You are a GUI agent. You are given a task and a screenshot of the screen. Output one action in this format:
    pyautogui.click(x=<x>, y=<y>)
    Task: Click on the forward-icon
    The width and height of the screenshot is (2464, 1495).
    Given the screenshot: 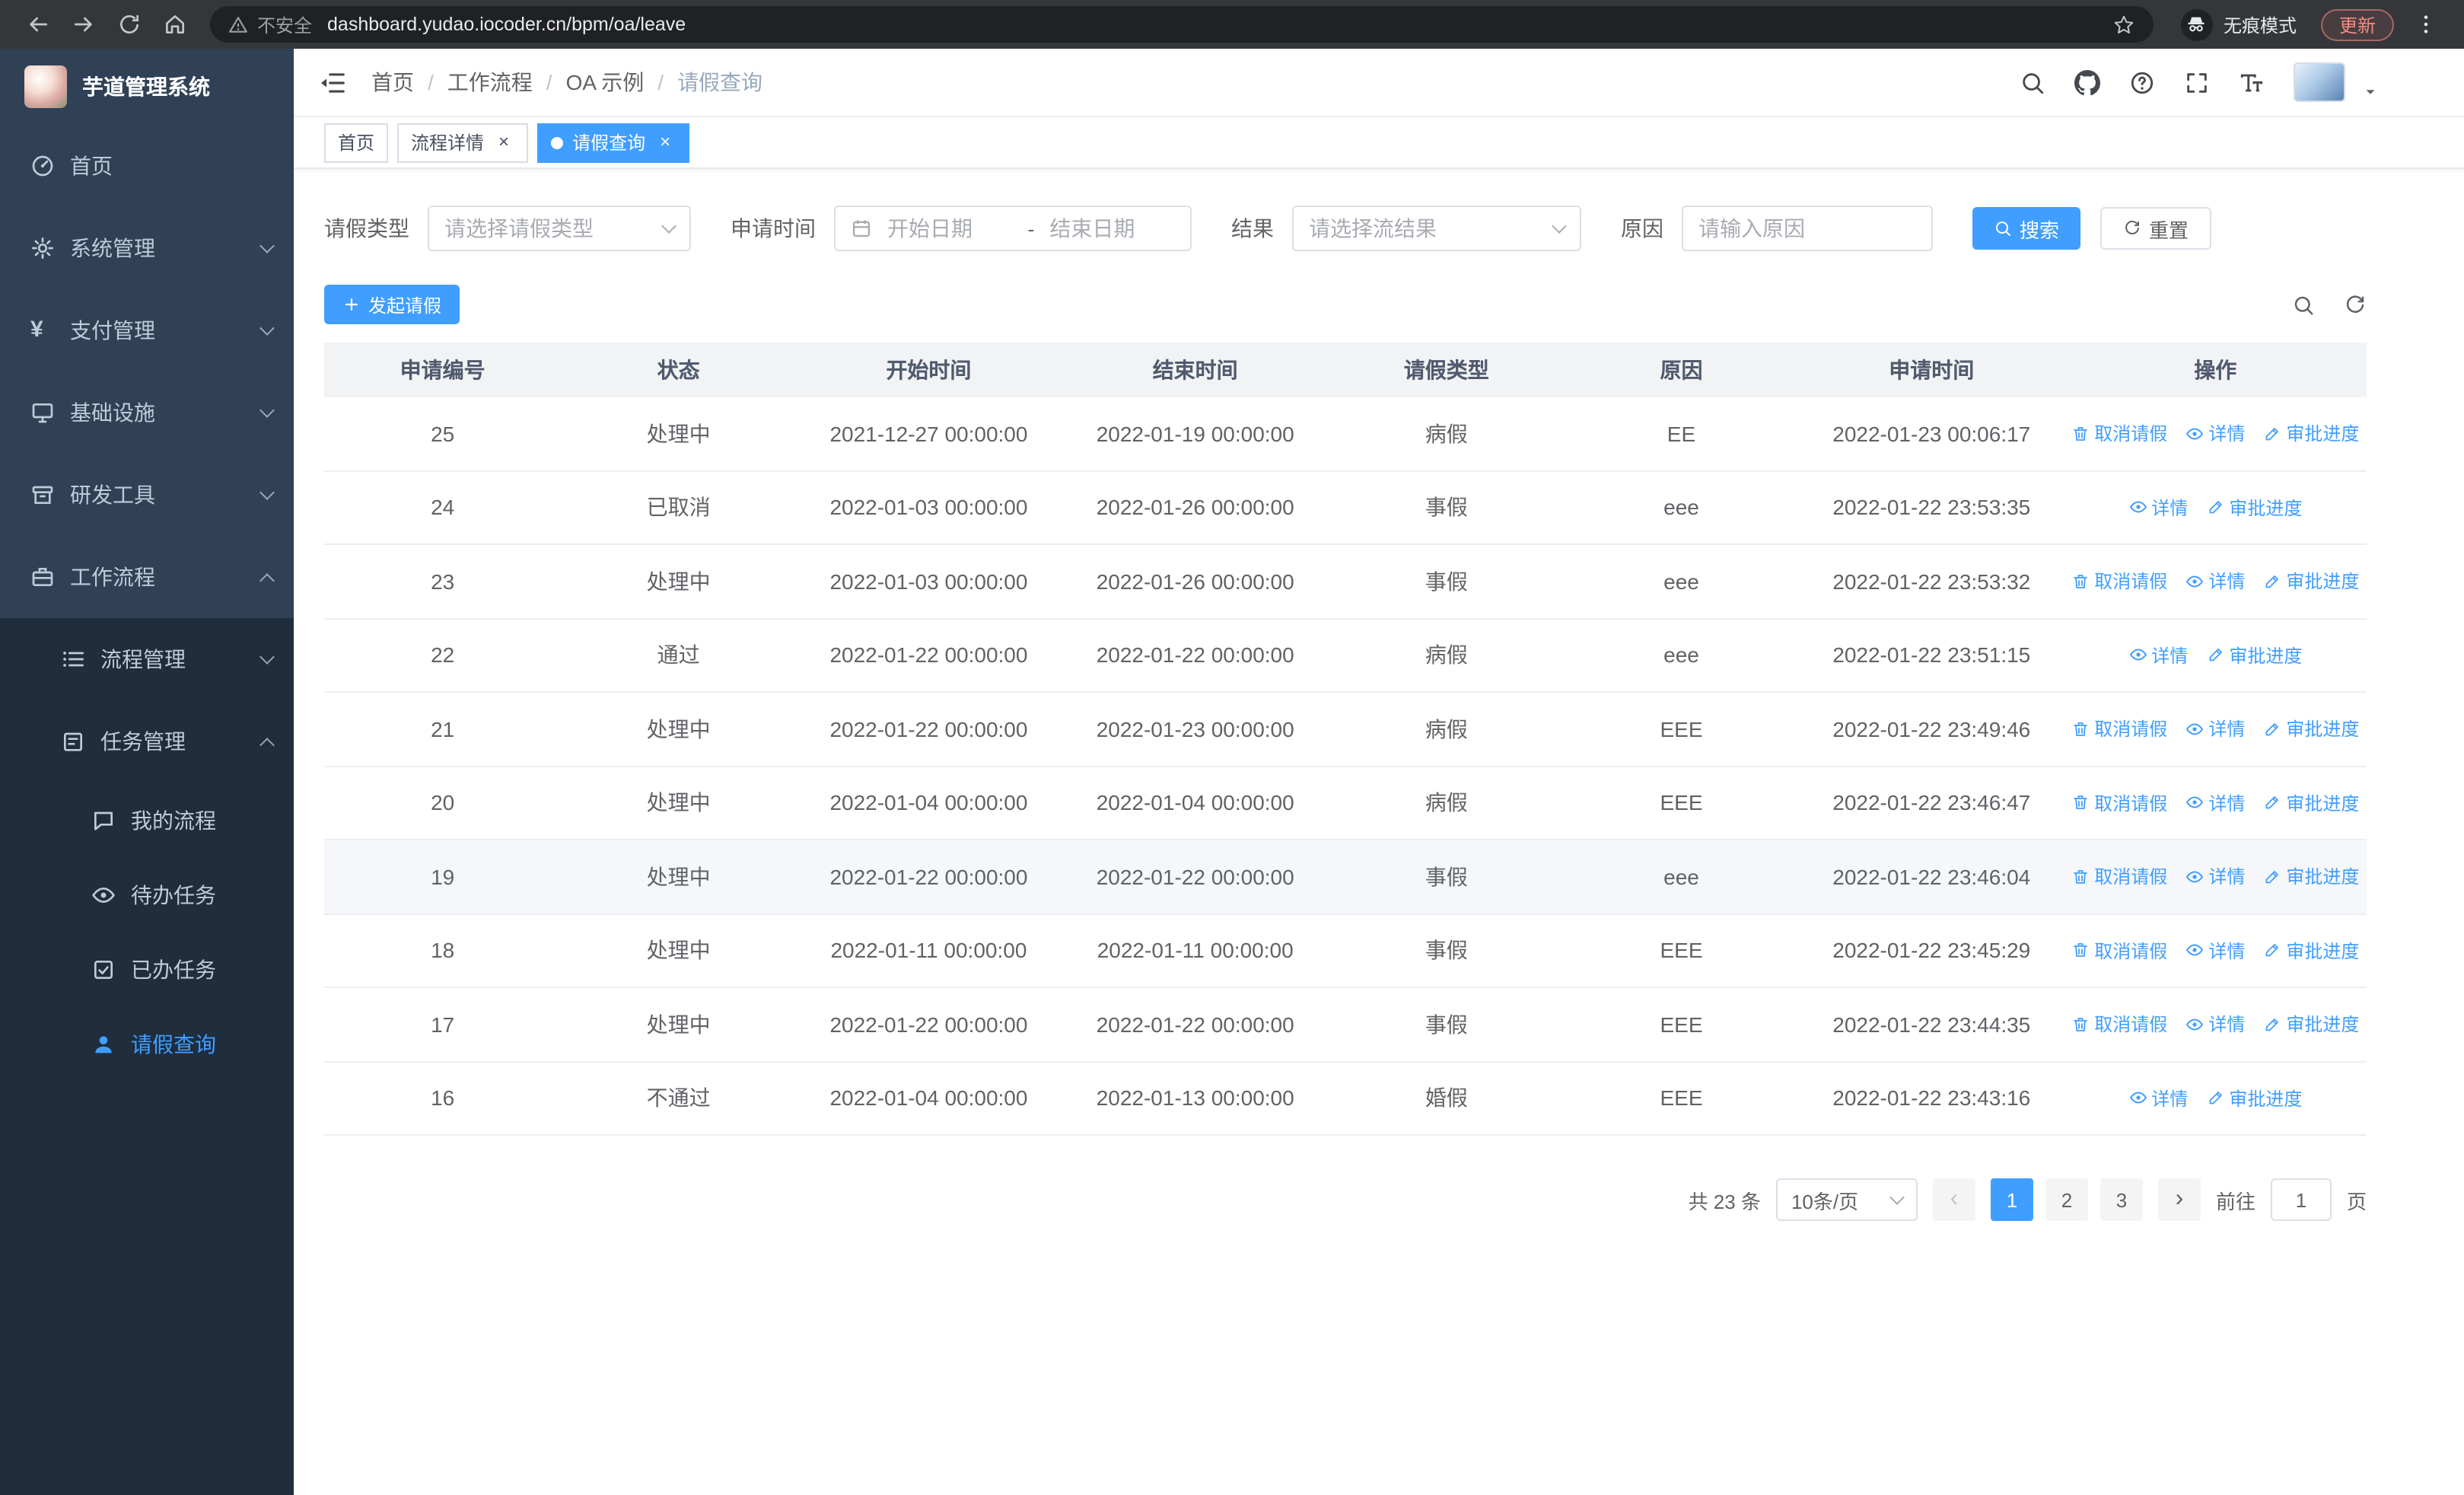 What is the action you would take?
    pyautogui.click(x=84, y=25)
    